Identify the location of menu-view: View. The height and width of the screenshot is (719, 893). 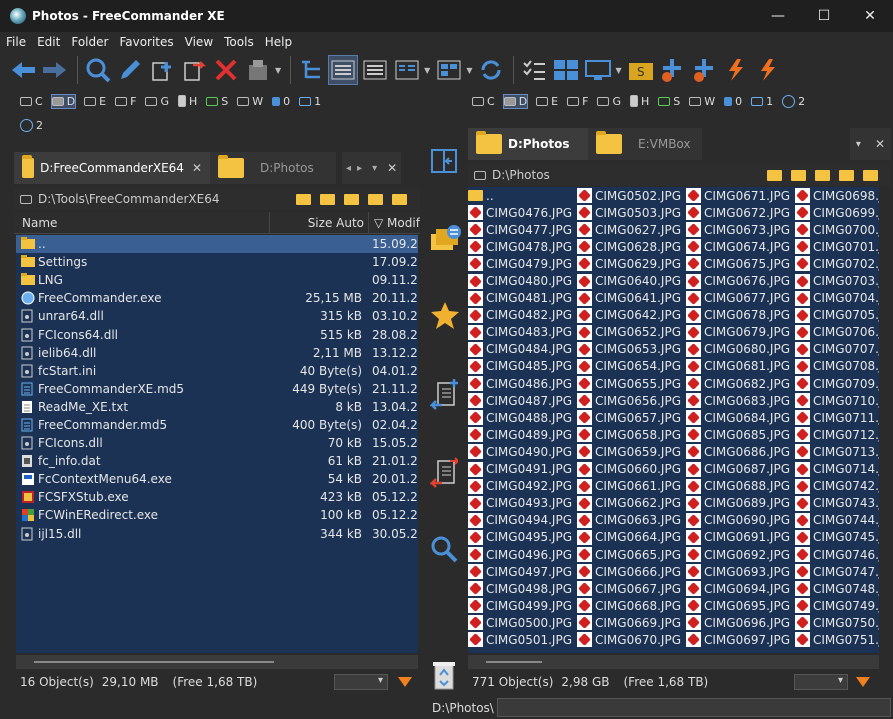
(199, 42).